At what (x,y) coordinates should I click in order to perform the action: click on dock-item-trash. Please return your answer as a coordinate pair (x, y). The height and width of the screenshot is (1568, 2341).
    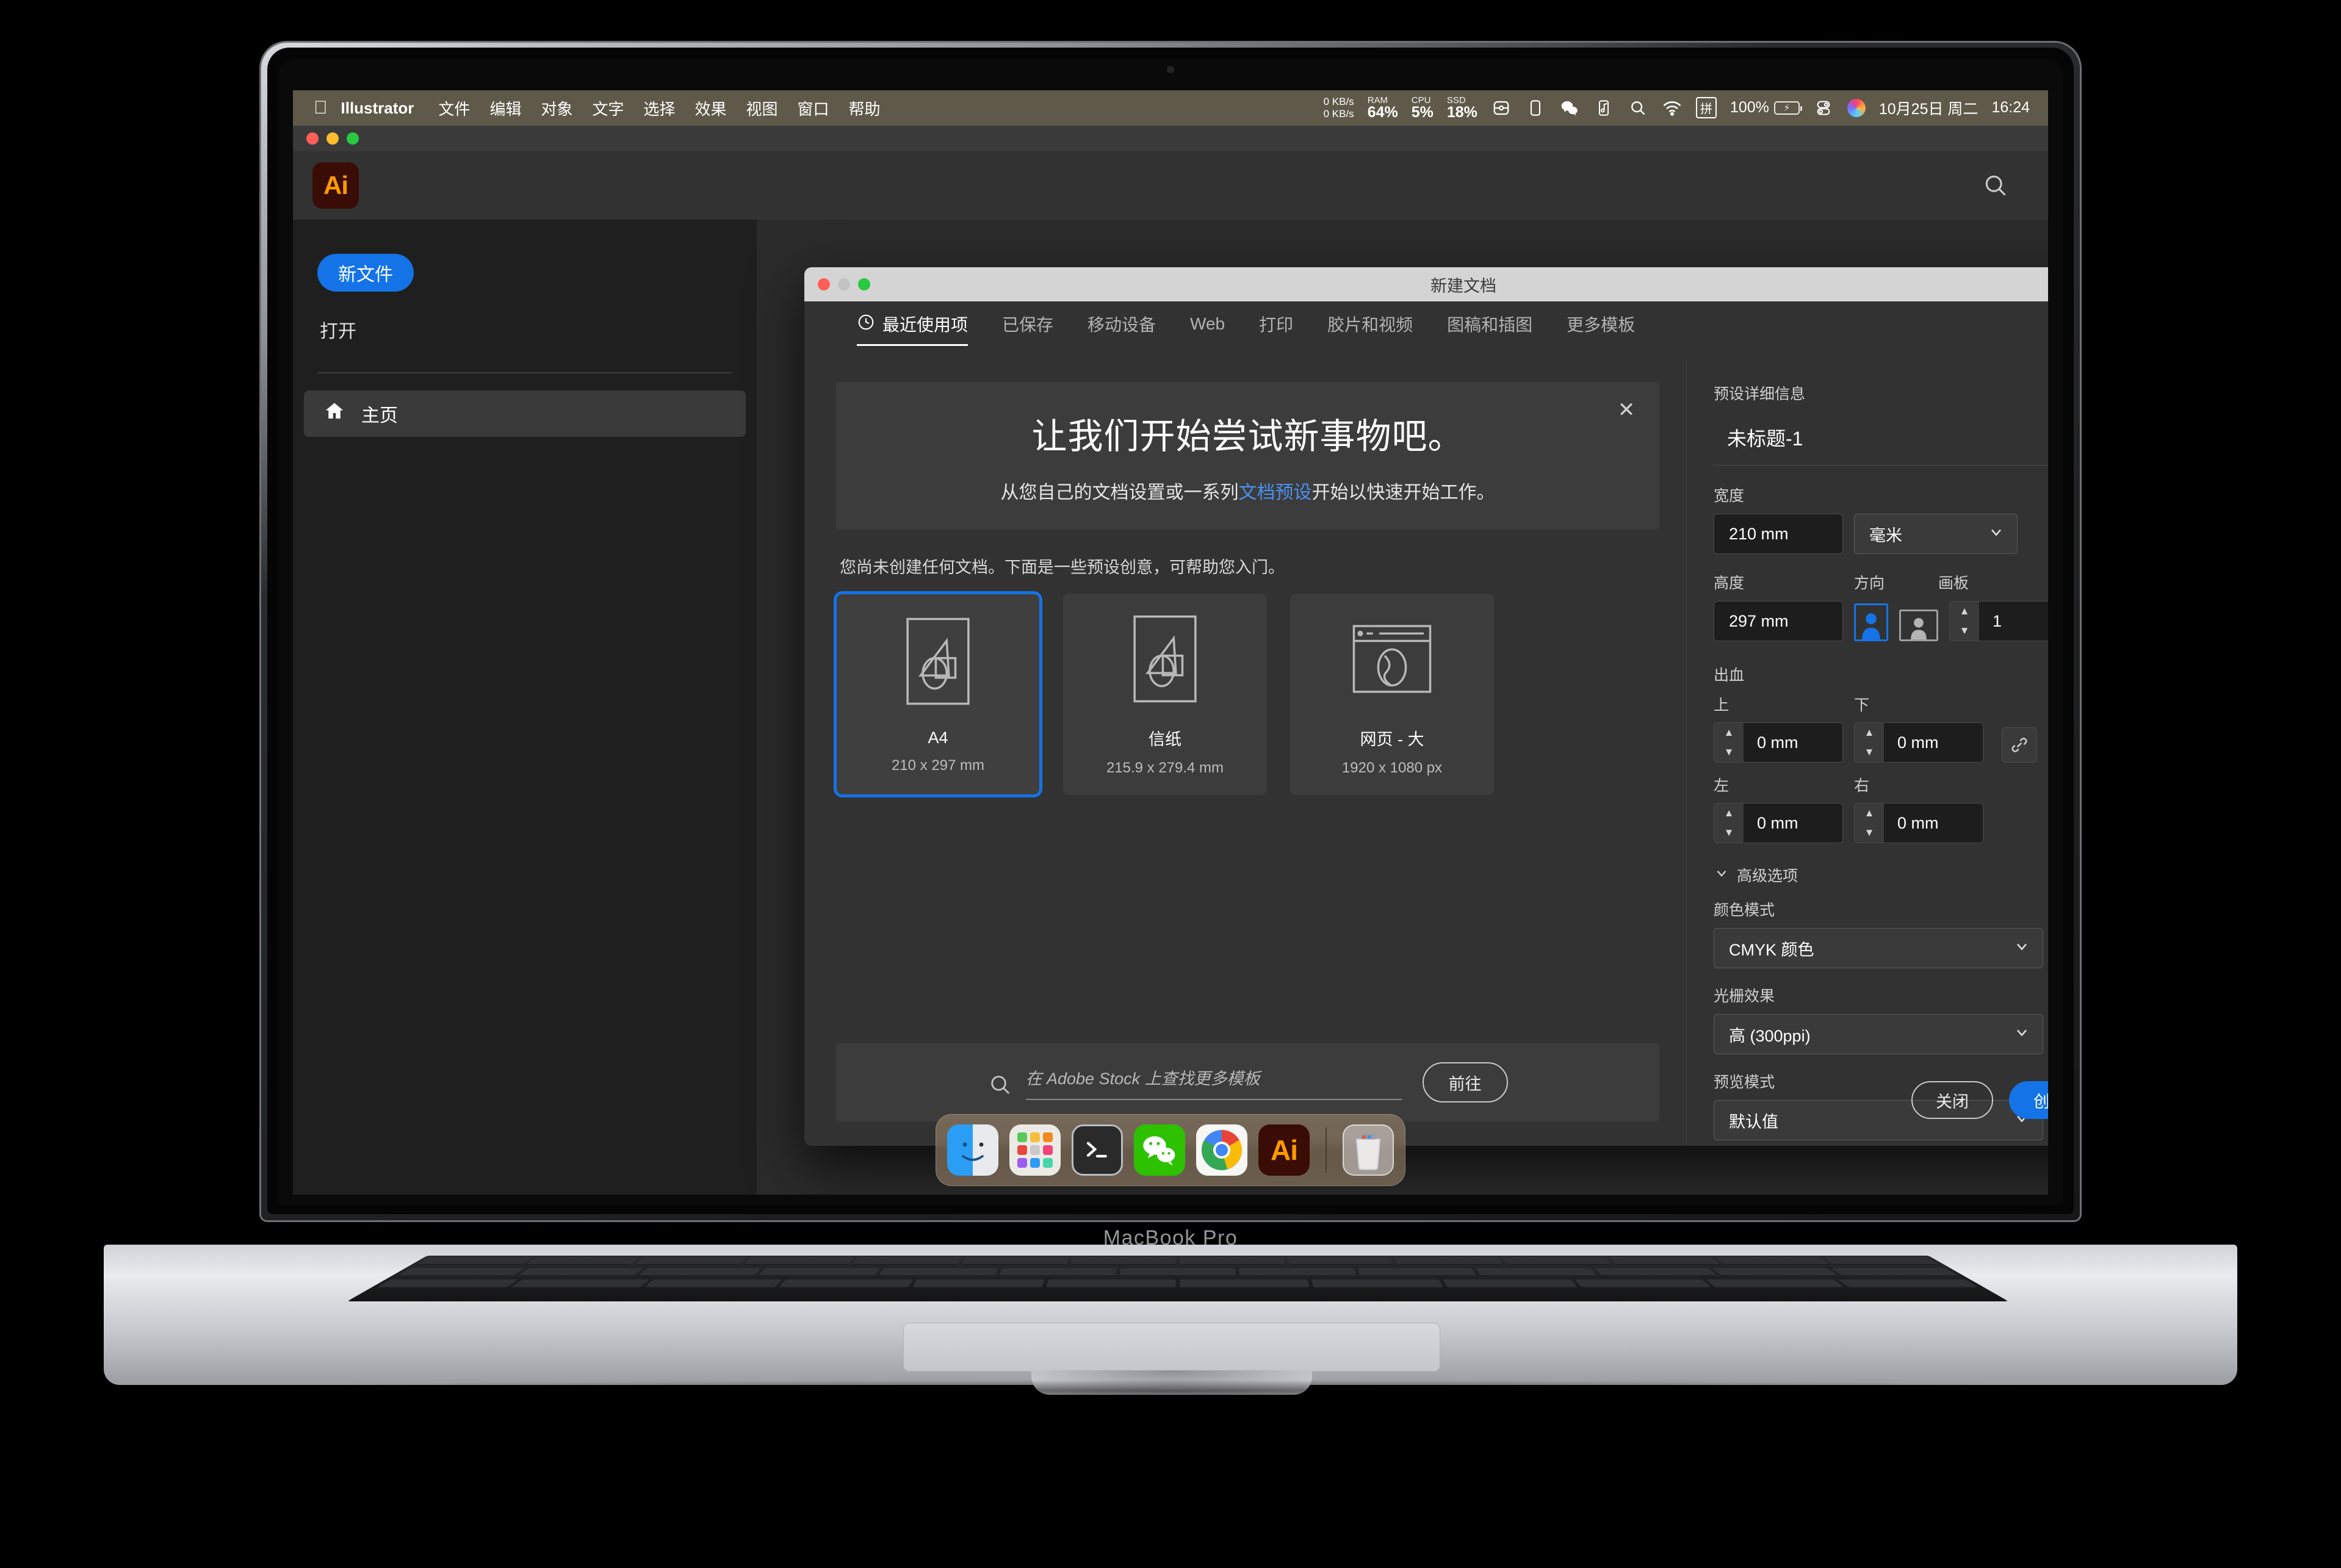
    Looking at the image, I should click on (1368, 1150).